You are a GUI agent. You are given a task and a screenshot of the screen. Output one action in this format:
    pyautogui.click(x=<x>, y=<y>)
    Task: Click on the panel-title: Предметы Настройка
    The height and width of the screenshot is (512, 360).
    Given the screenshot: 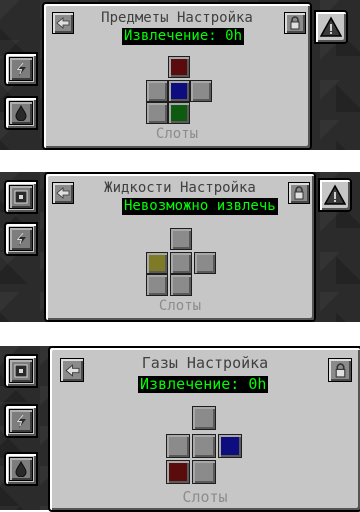 What is the action you would take?
    pyautogui.click(x=177, y=18)
    